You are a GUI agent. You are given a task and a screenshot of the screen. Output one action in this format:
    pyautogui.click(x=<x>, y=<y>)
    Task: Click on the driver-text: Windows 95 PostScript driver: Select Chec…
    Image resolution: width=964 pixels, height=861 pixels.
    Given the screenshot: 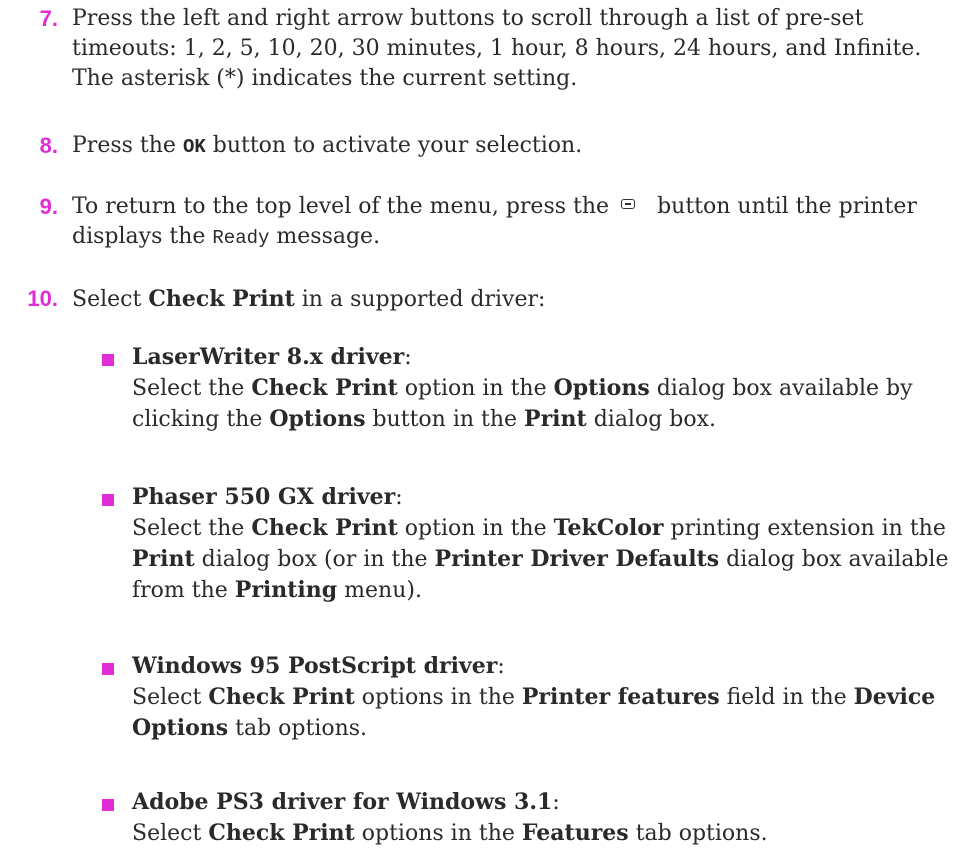 What is the action you would take?
    pyautogui.click(x=542, y=697)
    